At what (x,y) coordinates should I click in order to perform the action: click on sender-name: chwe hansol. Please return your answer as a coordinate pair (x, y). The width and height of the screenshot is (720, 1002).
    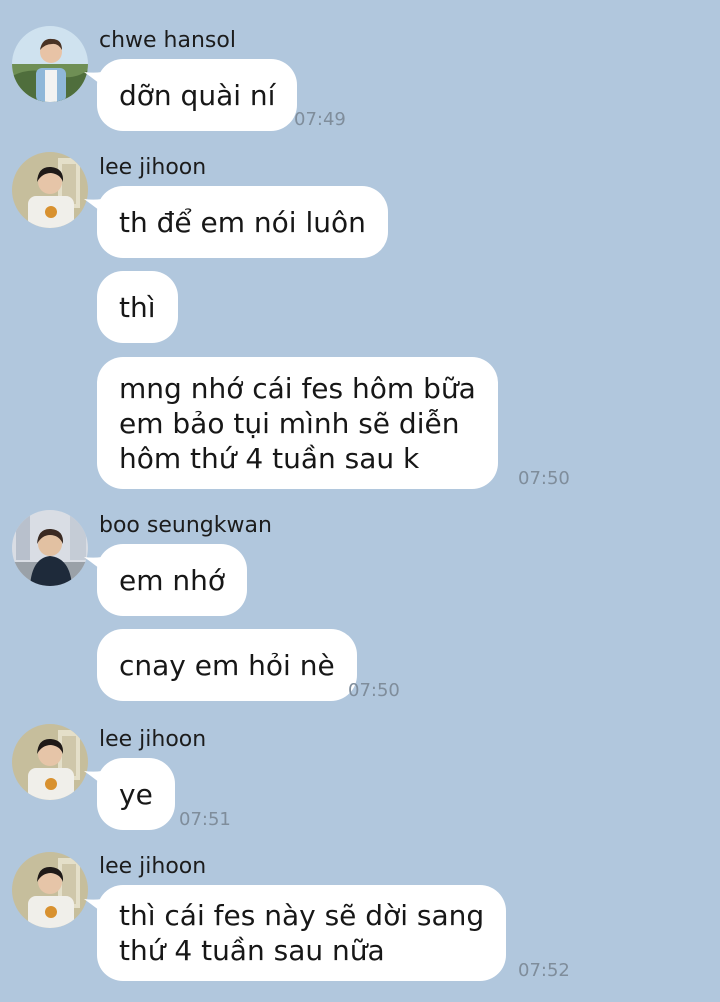
    Looking at the image, I should click on (167, 40).